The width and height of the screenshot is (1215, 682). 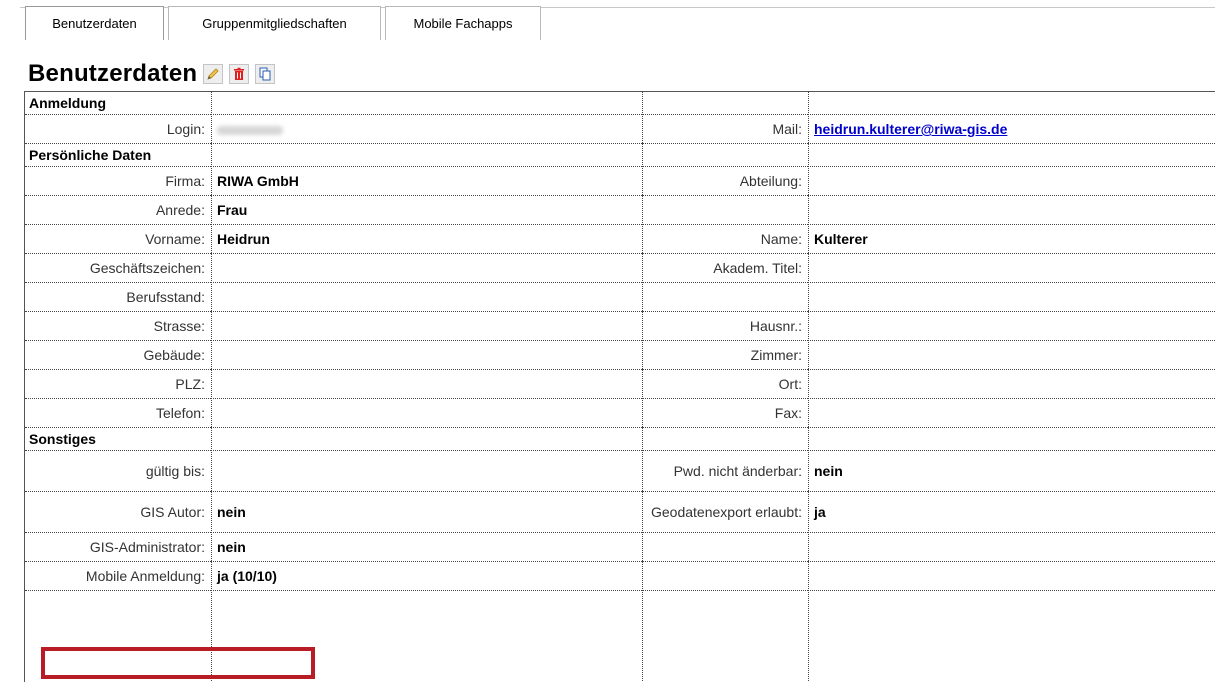 What do you see at coordinates (1011, 355) in the screenshot?
I see `zimmer-value` at bounding box center [1011, 355].